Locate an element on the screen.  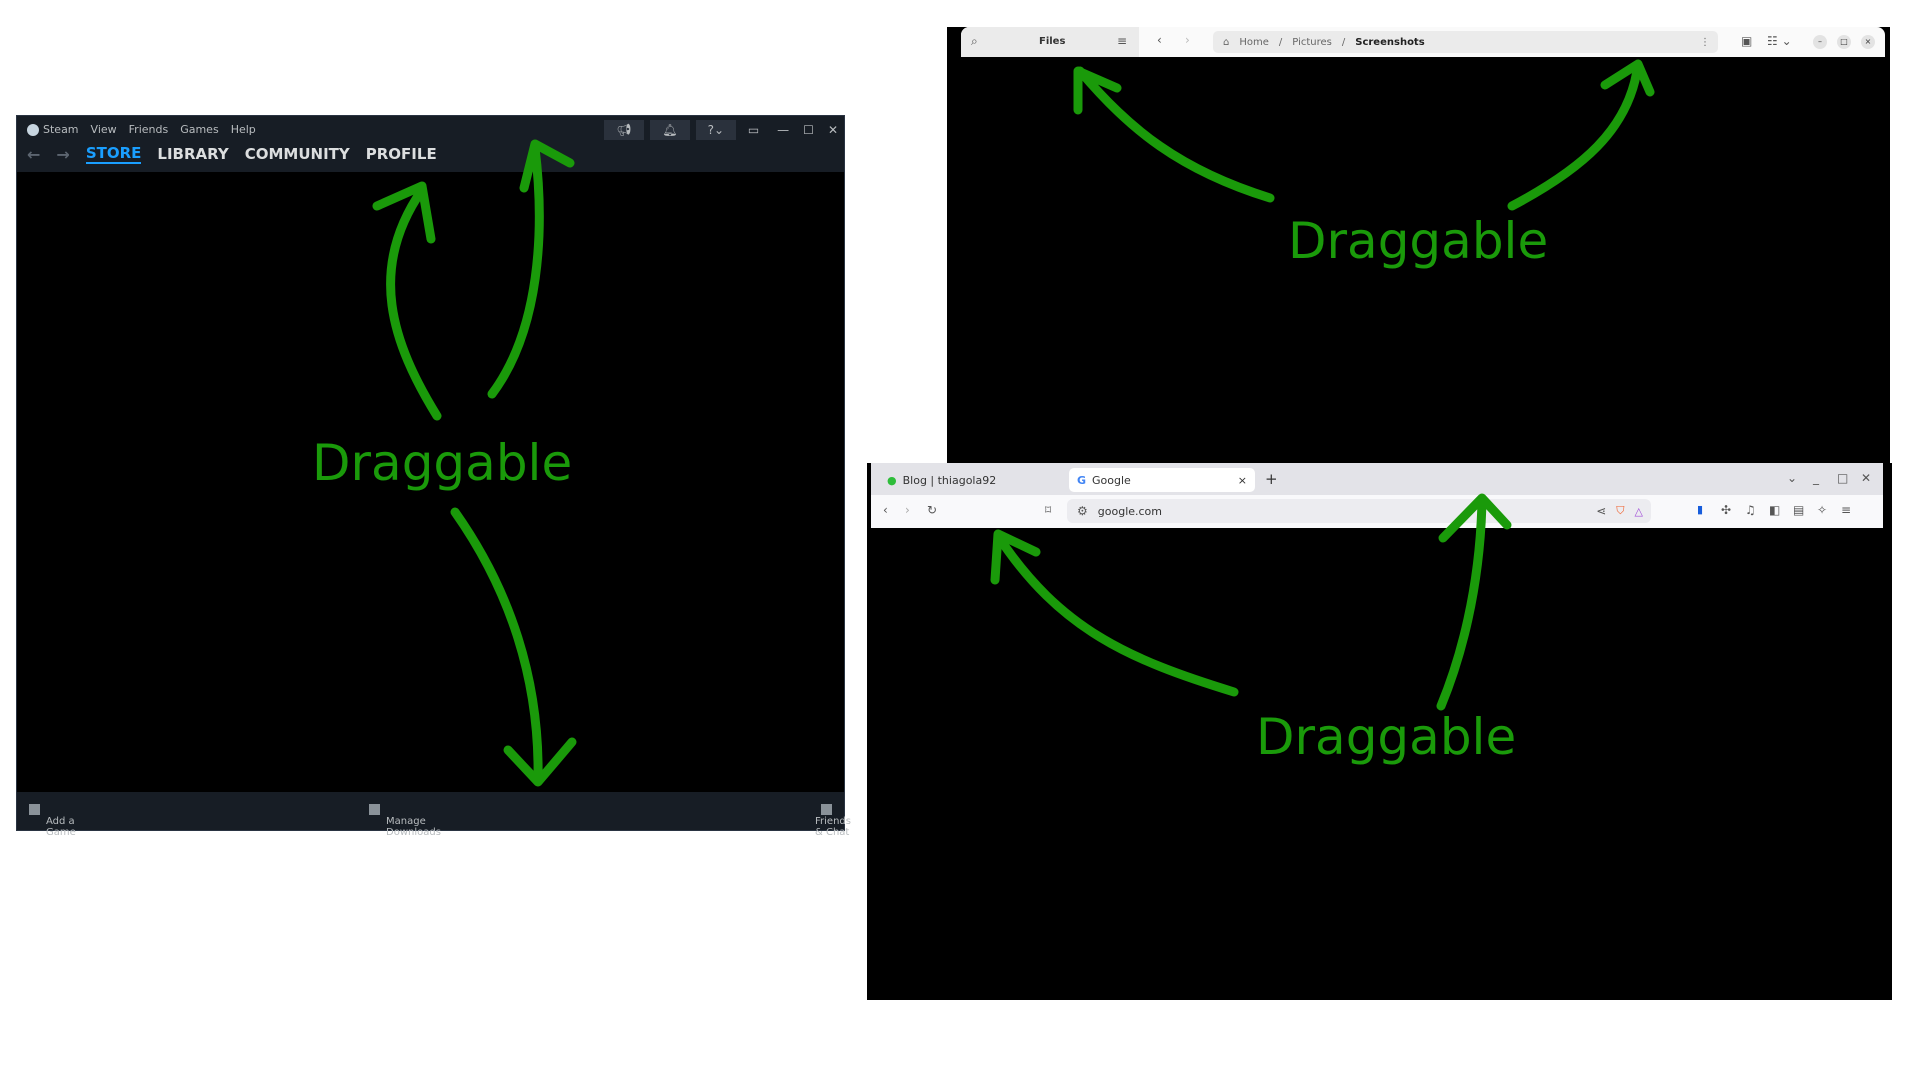
steam-logo-icon is located at coordinates (33, 130).